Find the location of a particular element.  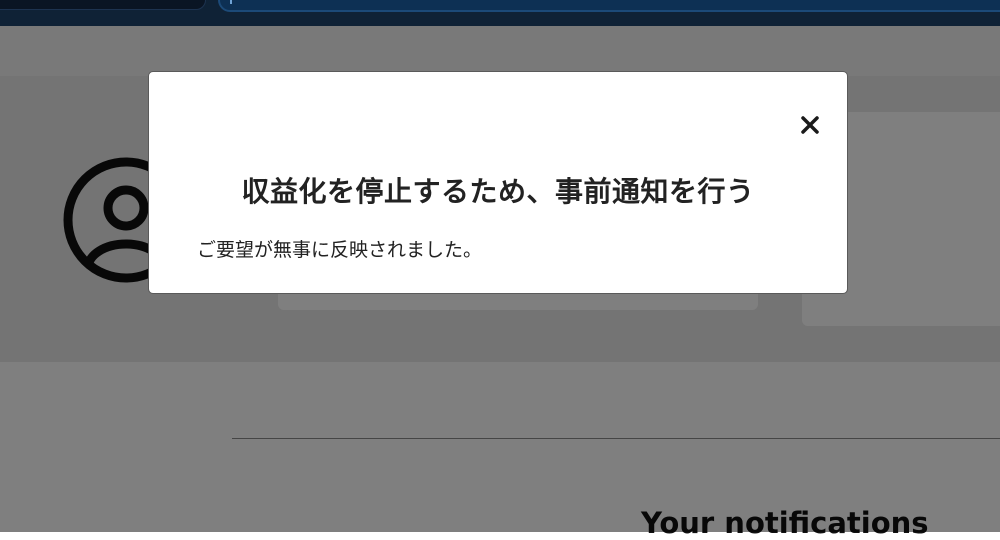

top-bar-search-field is located at coordinates (609, 6).